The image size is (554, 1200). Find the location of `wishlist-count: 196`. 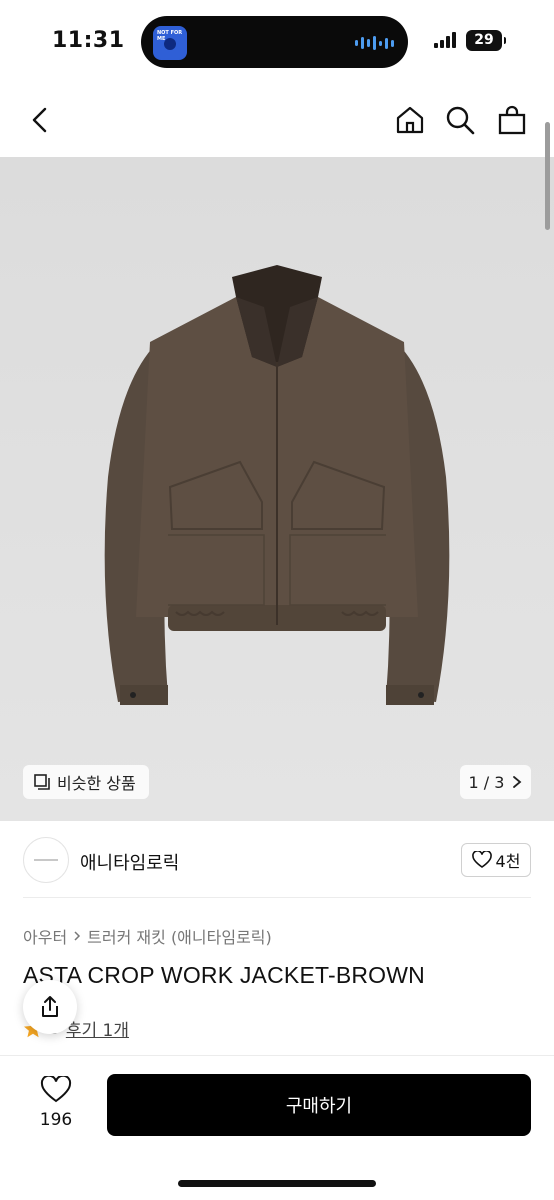

wishlist-count: 196 is located at coordinates (56, 1120).